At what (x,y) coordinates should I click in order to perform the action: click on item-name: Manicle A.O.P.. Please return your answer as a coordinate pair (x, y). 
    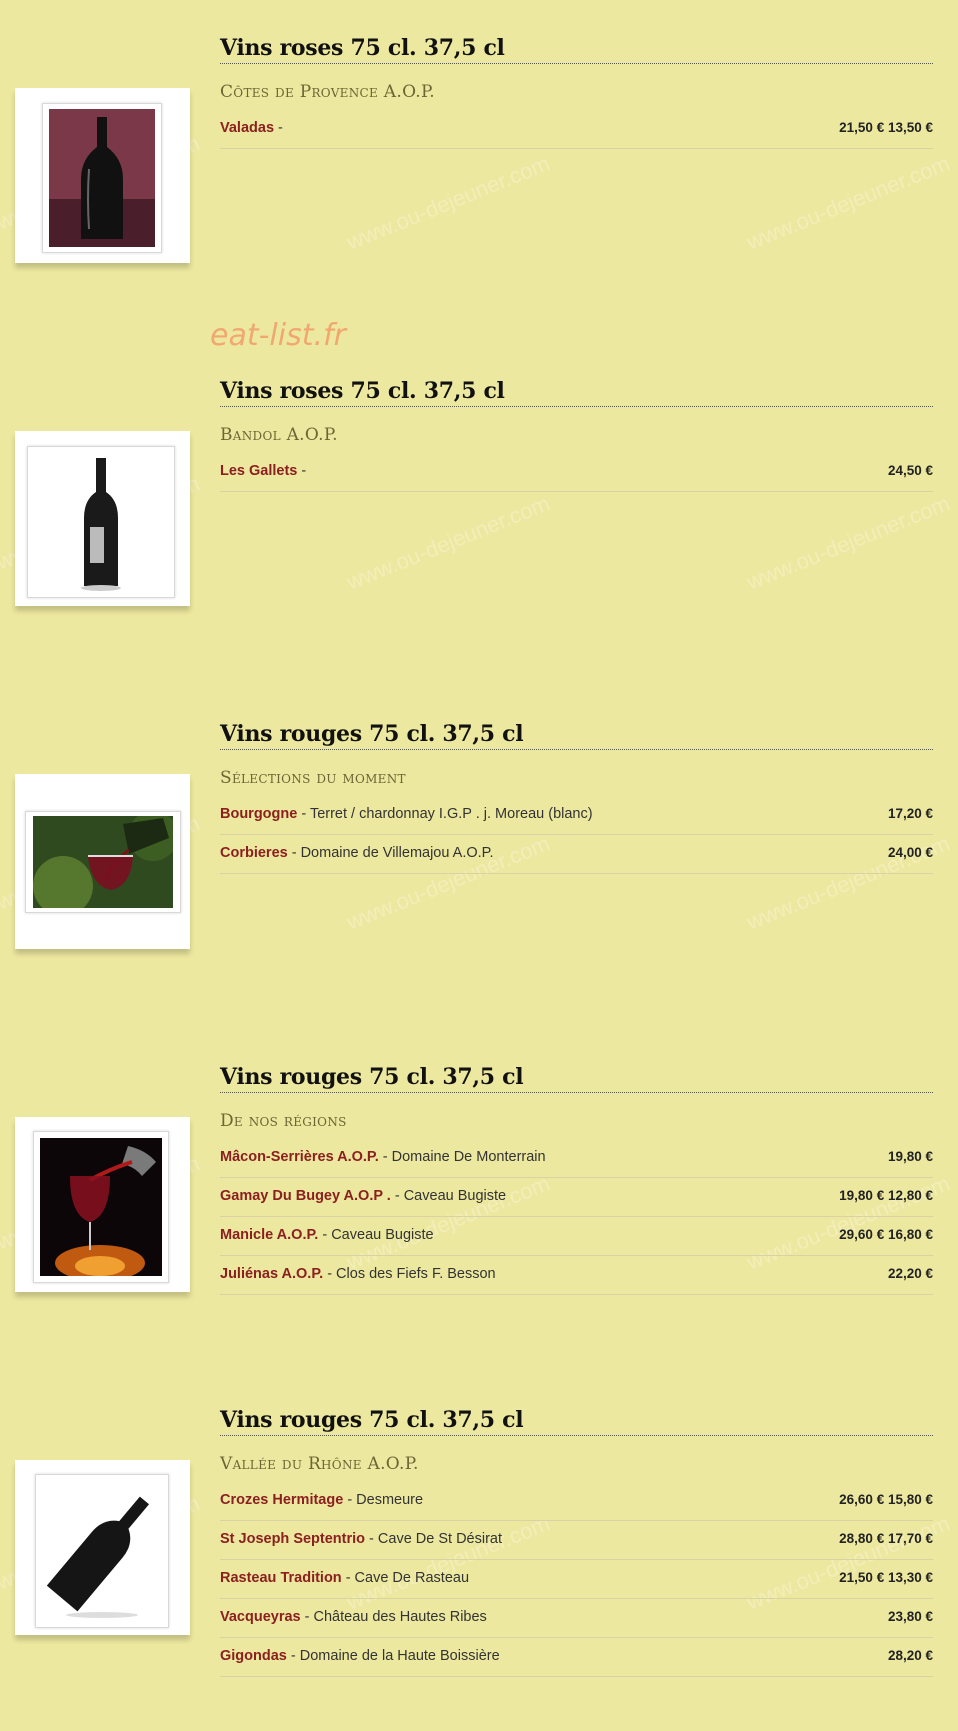
    Looking at the image, I should click on (269, 1235).